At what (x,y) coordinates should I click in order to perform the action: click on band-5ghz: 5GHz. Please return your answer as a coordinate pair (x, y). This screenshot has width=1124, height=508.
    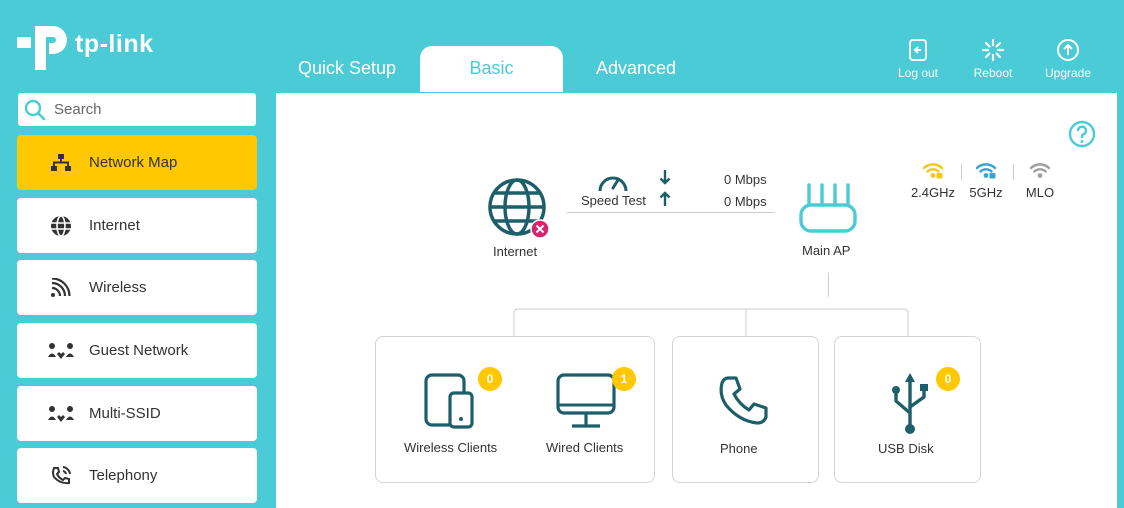
    Looking at the image, I should click on (986, 180).